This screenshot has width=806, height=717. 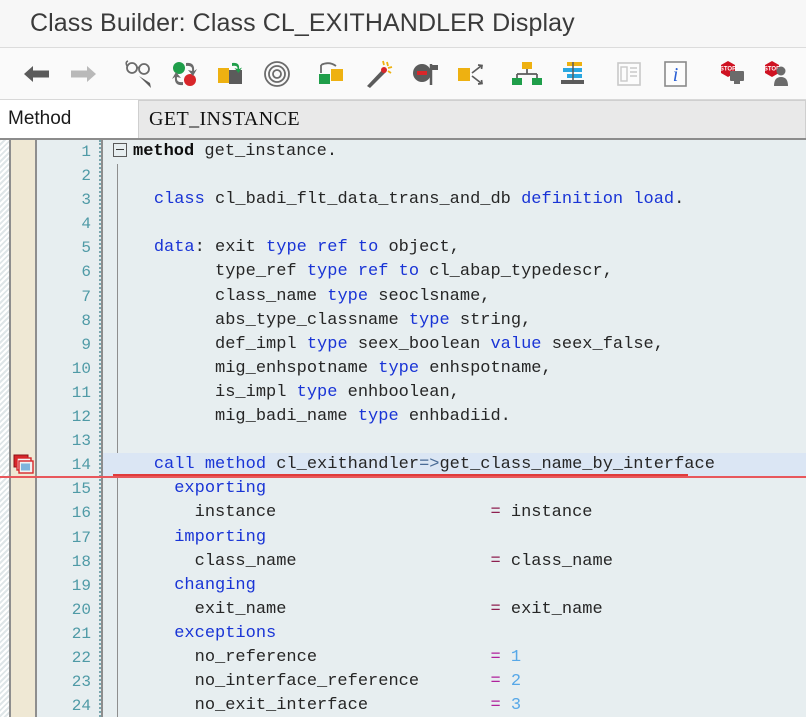 What do you see at coordinates (86, 152) in the screenshot?
I see `line-number: 1` at bounding box center [86, 152].